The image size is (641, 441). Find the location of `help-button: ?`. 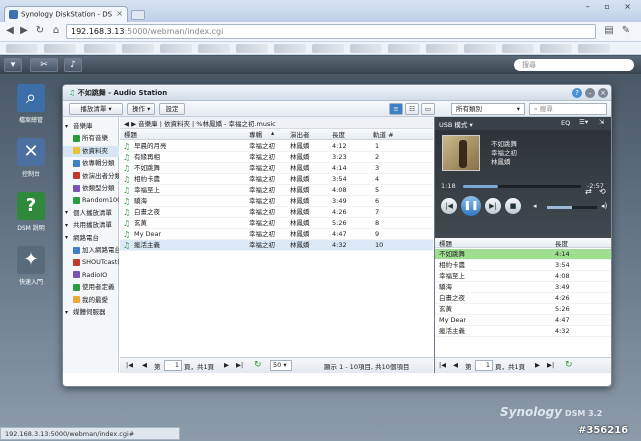

help-button: ? is located at coordinates (577, 93).